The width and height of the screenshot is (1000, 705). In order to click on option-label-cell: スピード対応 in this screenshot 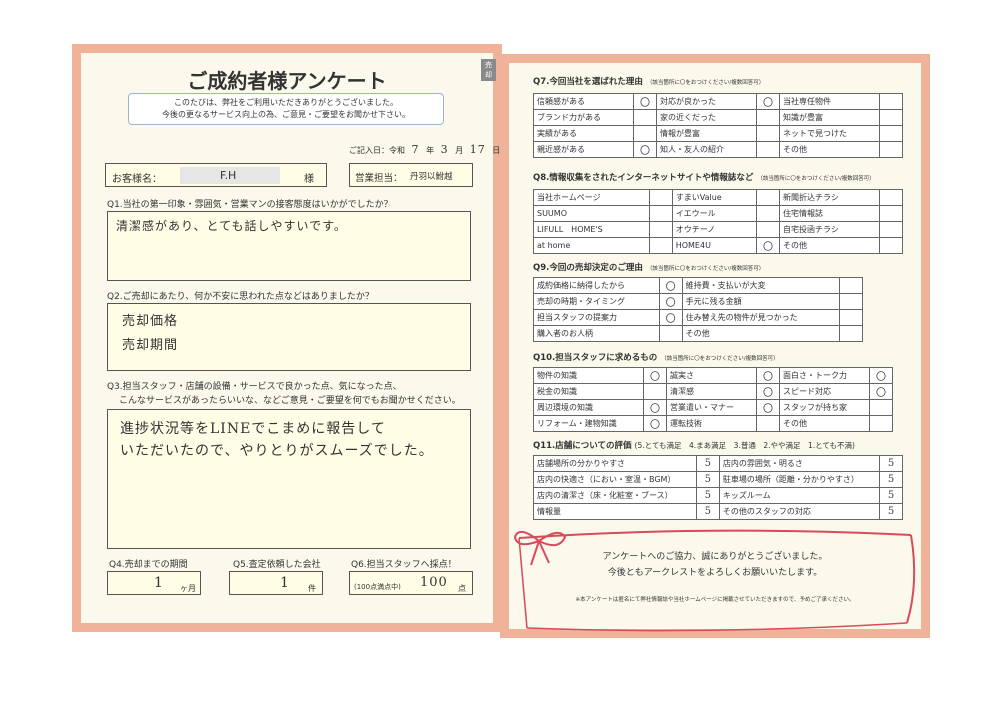, I will do `click(824, 391)`.